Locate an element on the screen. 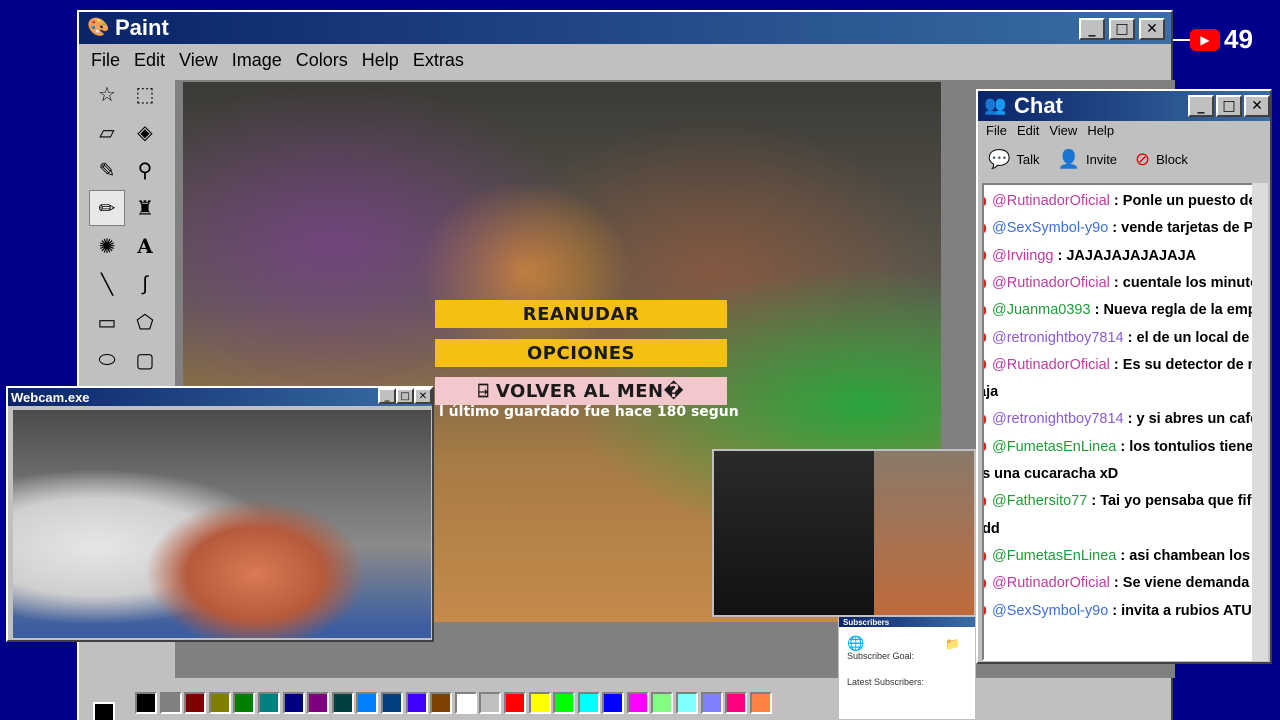  invite-button: 👤 Invite is located at coordinates (1088, 159).